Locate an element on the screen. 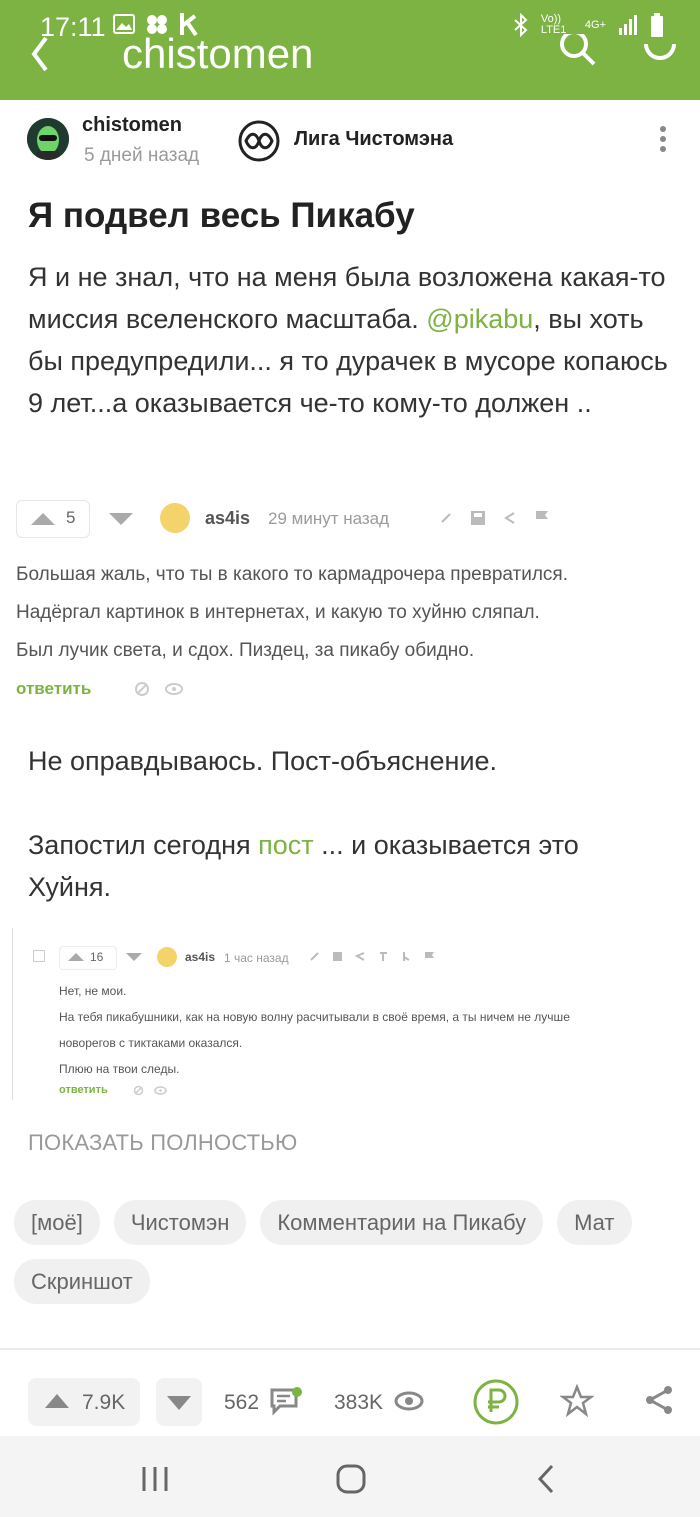  comment-score: 16 is located at coordinates (97, 957).